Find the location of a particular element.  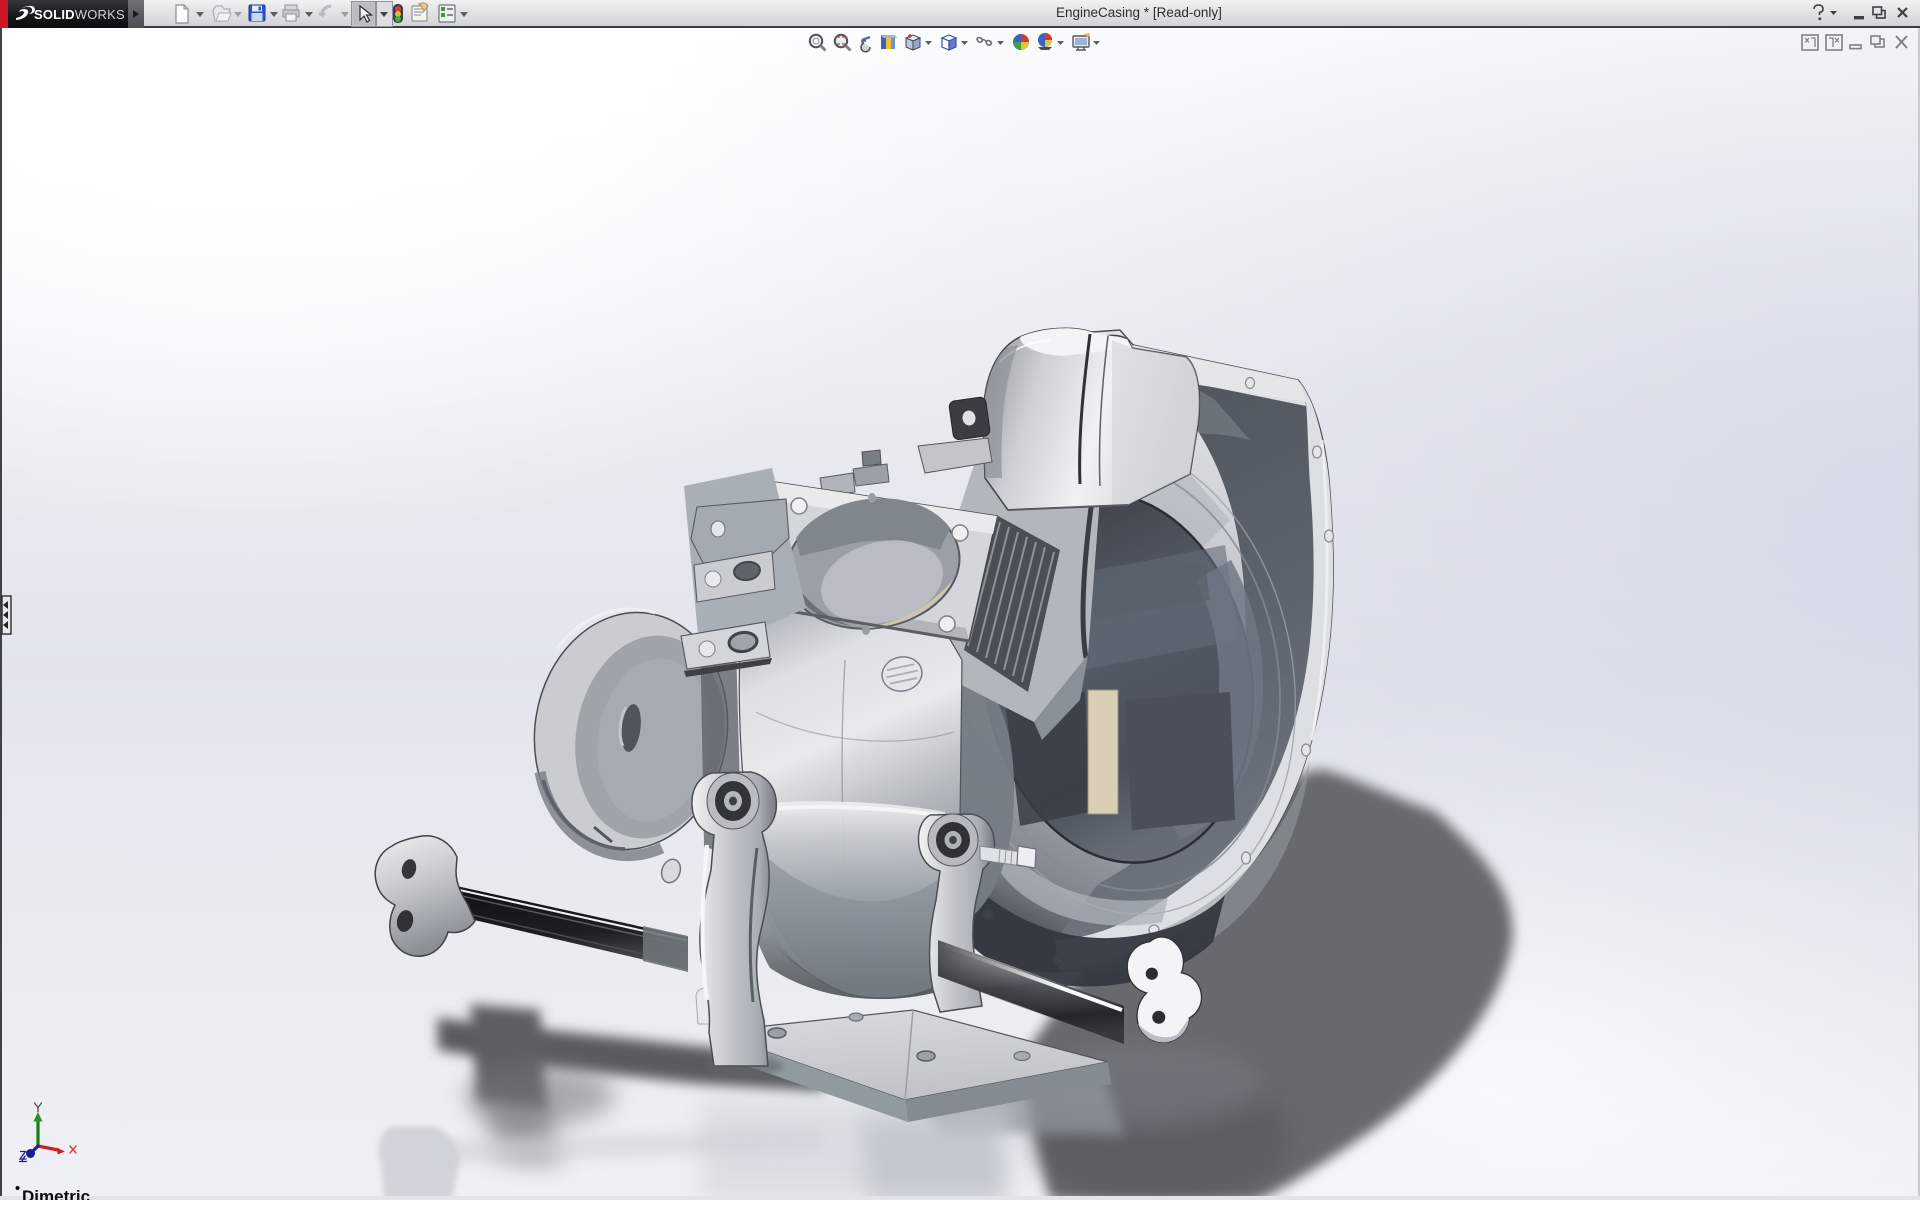

svg-text: Dimetric is located at coordinates (56, 1193).